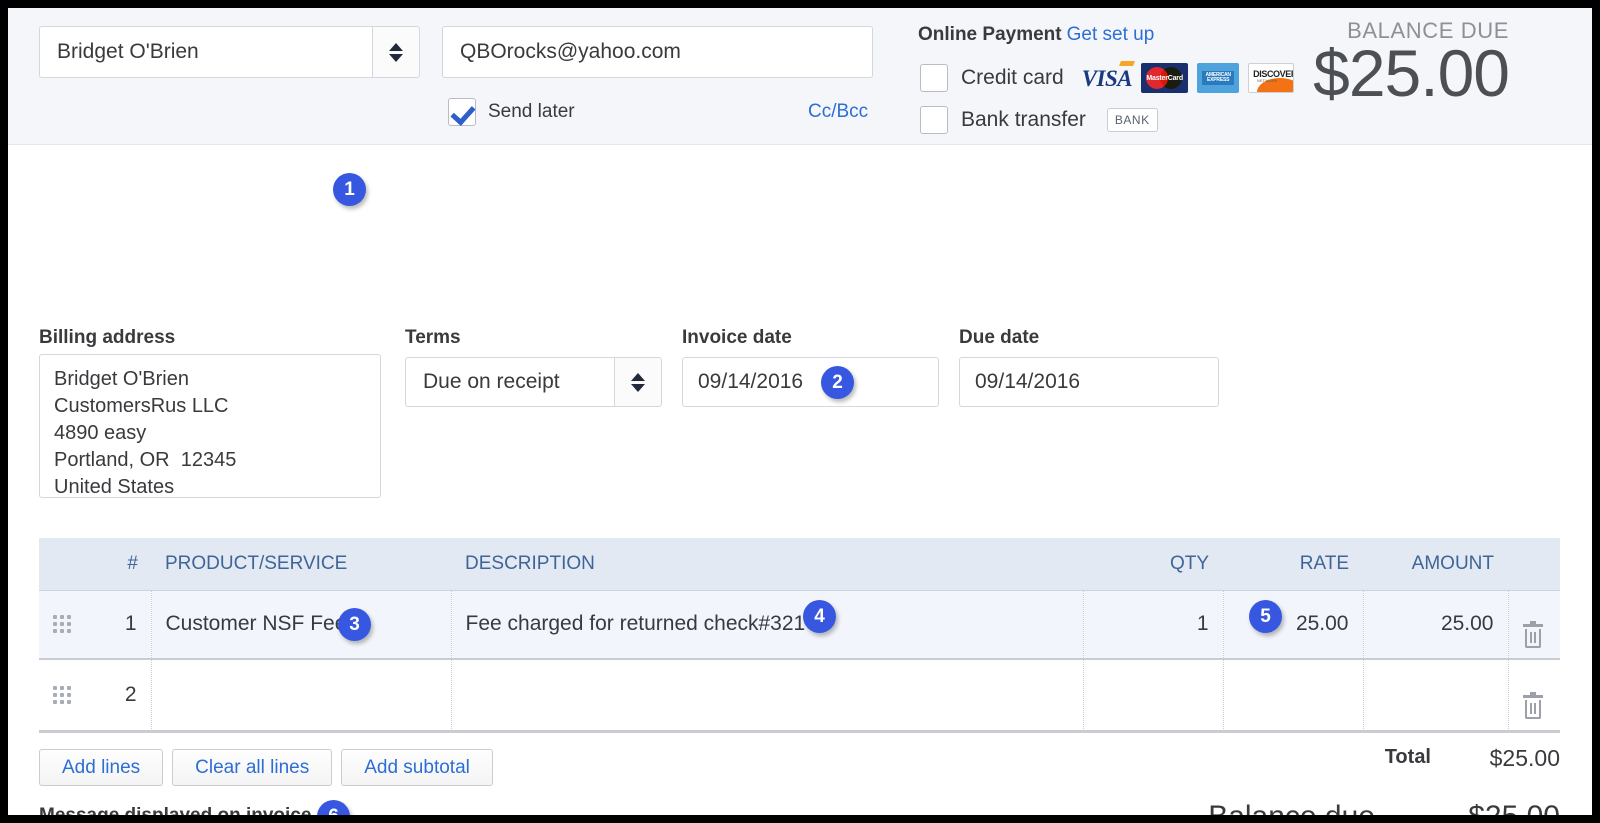  I want to click on send-later-control: Send later, so click(511, 112).